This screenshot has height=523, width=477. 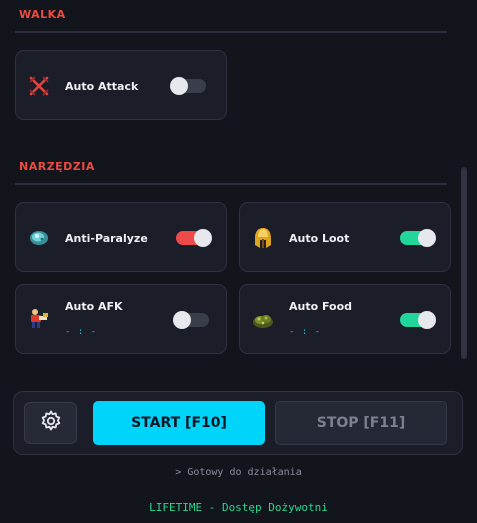 I want to click on afk-character-icon, so click(x=39, y=319).